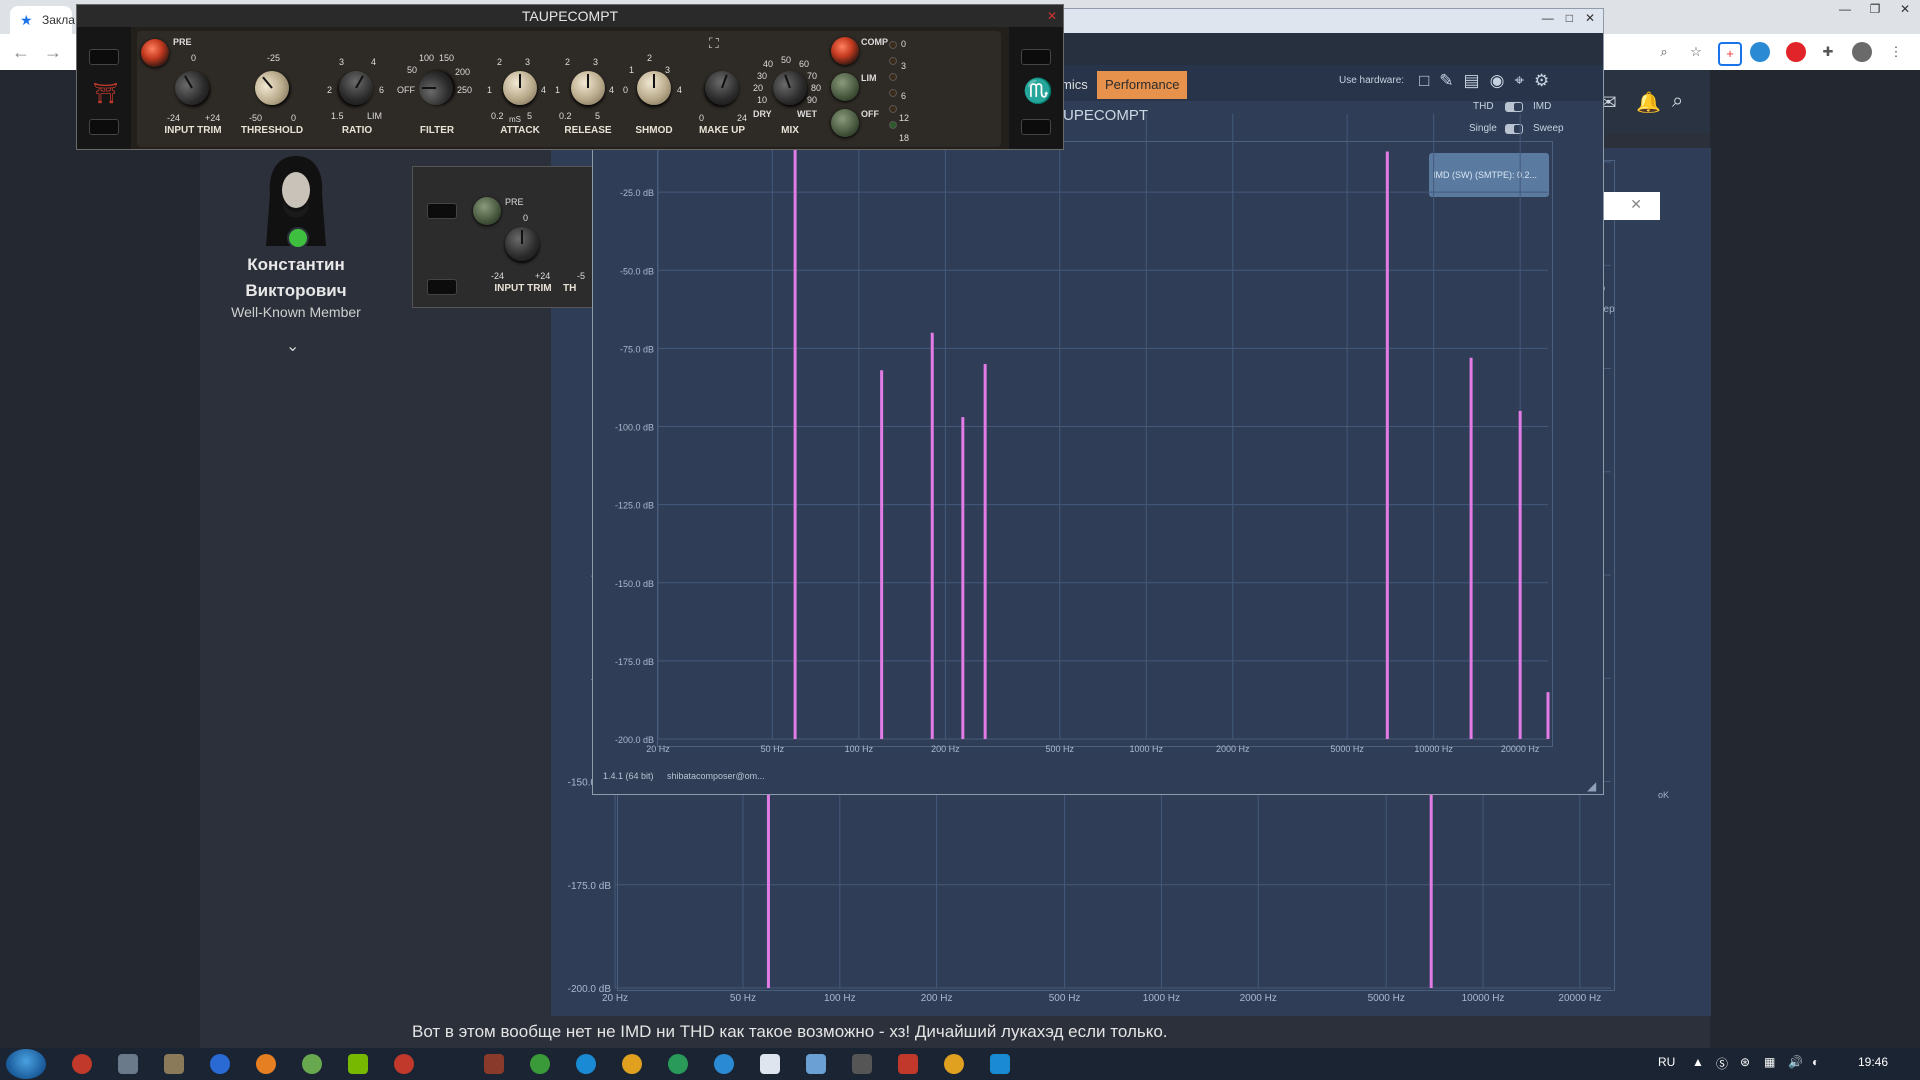 Image resolution: width=1920 pixels, height=1080 pixels. What do you see at coordinates (540, 1064) in the screenshot?
I see `whatsapp-icon` at bounding box center [540, 1064].